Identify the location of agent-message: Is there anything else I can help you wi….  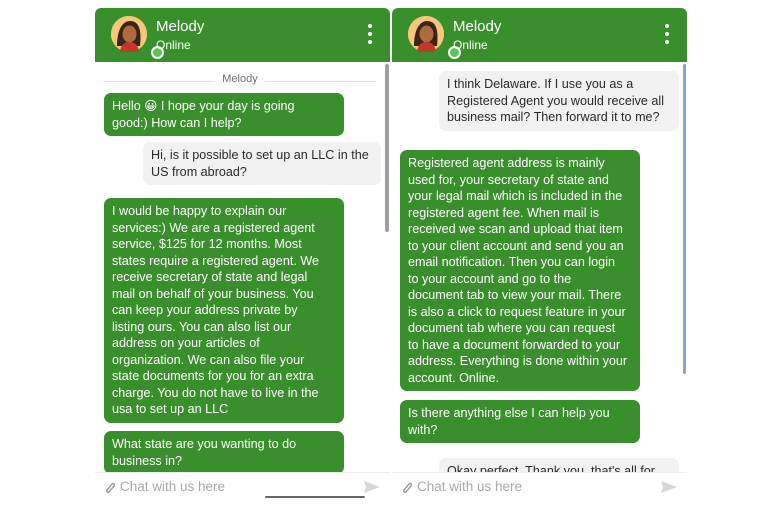
(520, 421).